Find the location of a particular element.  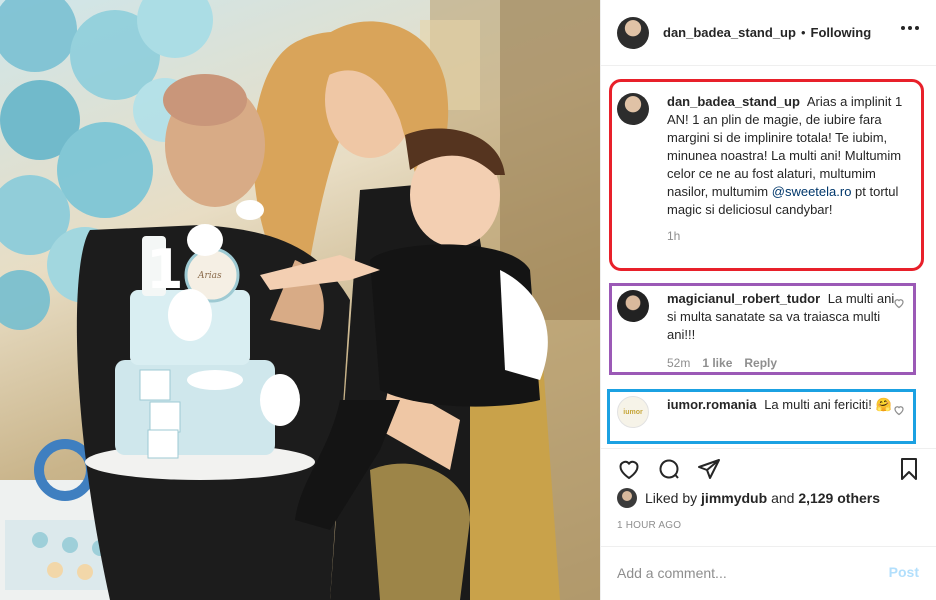

save-bookmark-icon is located at coordinates (909, 469).